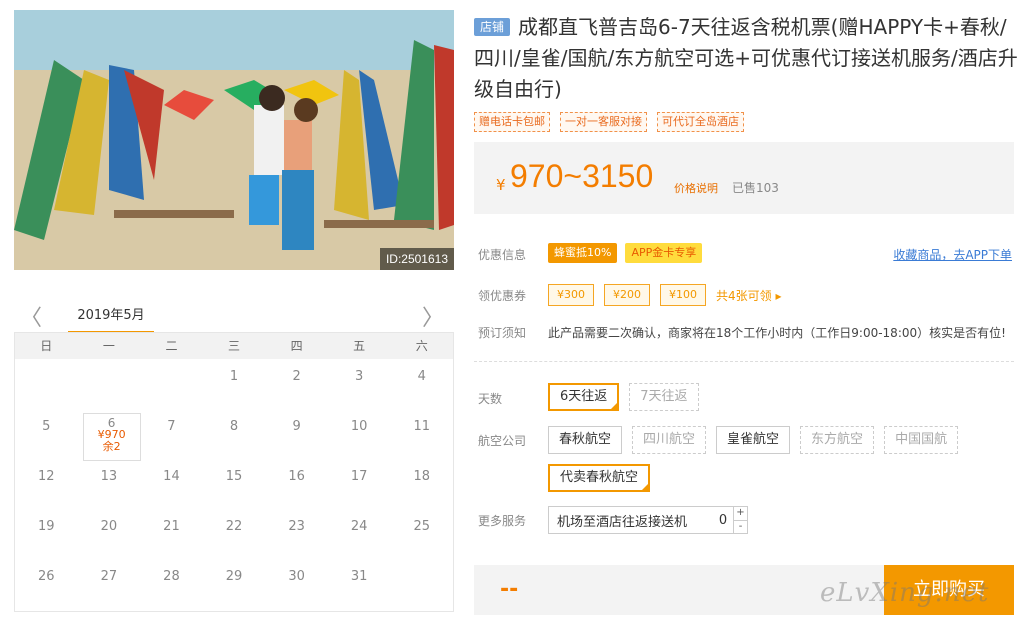 The height and width of the screenshot is (626, 1024). What do you see at coordinates (111, 318) in the screenshot?
I see `calendar-month-label: 2019年5月` at bounding box center [111, 318].